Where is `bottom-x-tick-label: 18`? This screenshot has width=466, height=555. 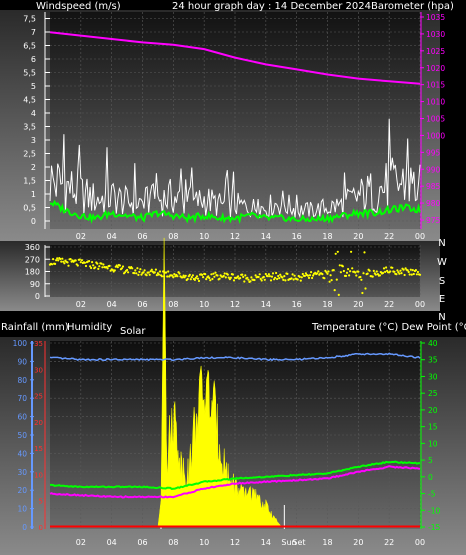
bottom-x-tick-label: 18 is located at coordinates (327, 542).